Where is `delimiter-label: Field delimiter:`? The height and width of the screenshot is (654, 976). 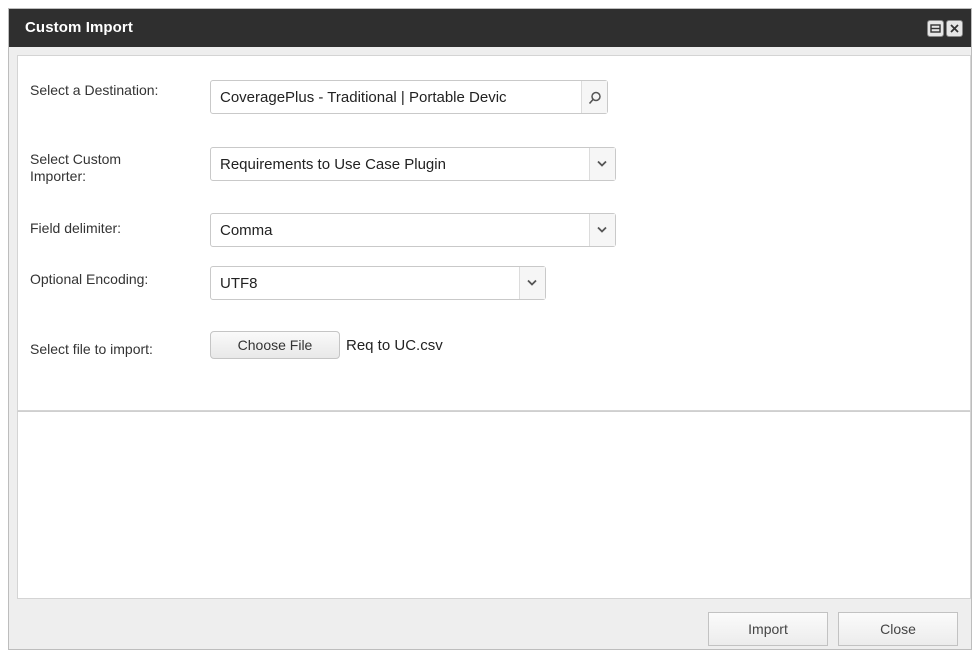 delimiter-label: Field delimiter: is located at coordinates (76, 228).